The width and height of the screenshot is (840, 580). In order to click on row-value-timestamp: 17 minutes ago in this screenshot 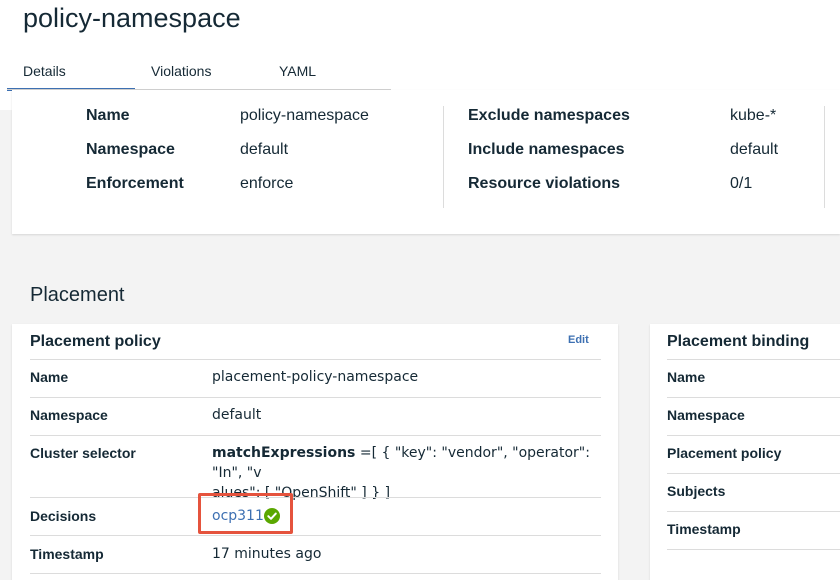, I will do `click(267, 554)`.